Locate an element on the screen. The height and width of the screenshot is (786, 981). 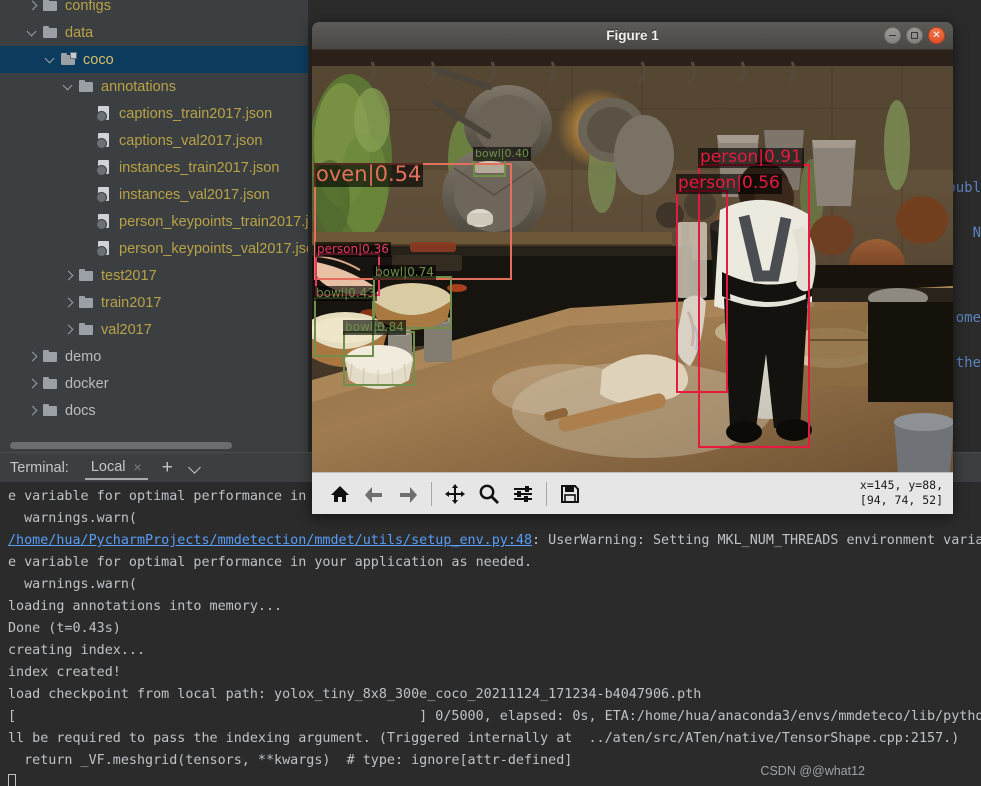
add-terminal-button: + is located at coordinates (167, 467).